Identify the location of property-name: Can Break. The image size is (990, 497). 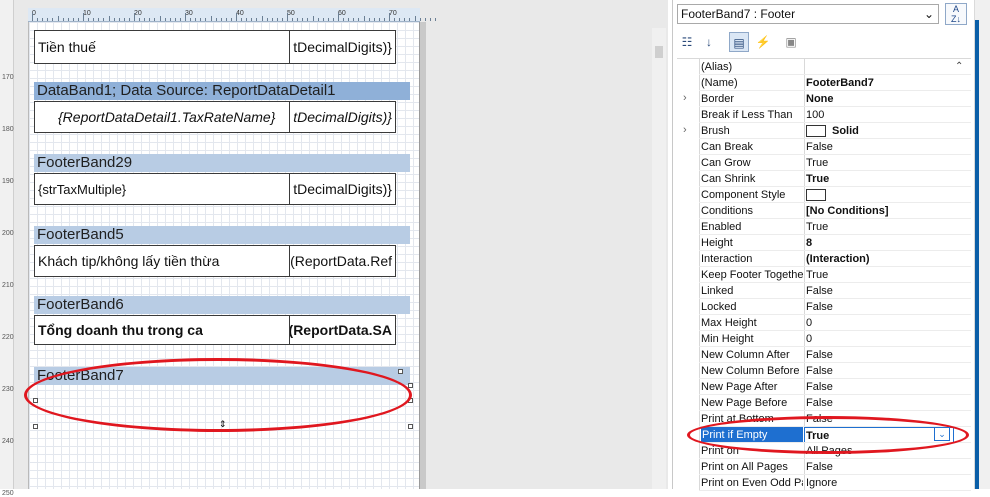
(752, 147).